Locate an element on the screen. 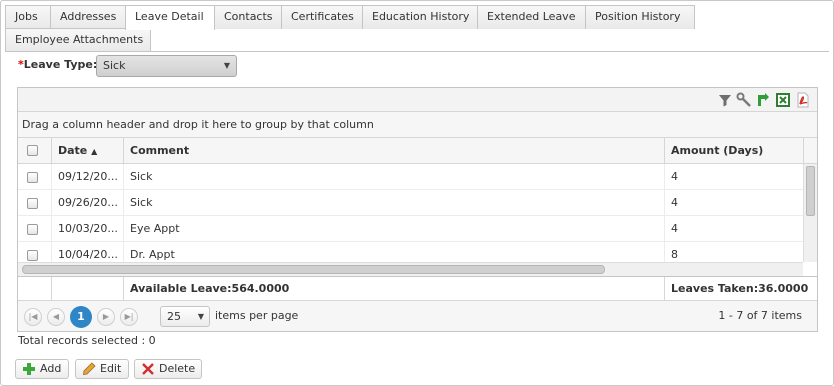 The image size is (834, 386). header-scroll-spacer is located at coordinates (810, 150).